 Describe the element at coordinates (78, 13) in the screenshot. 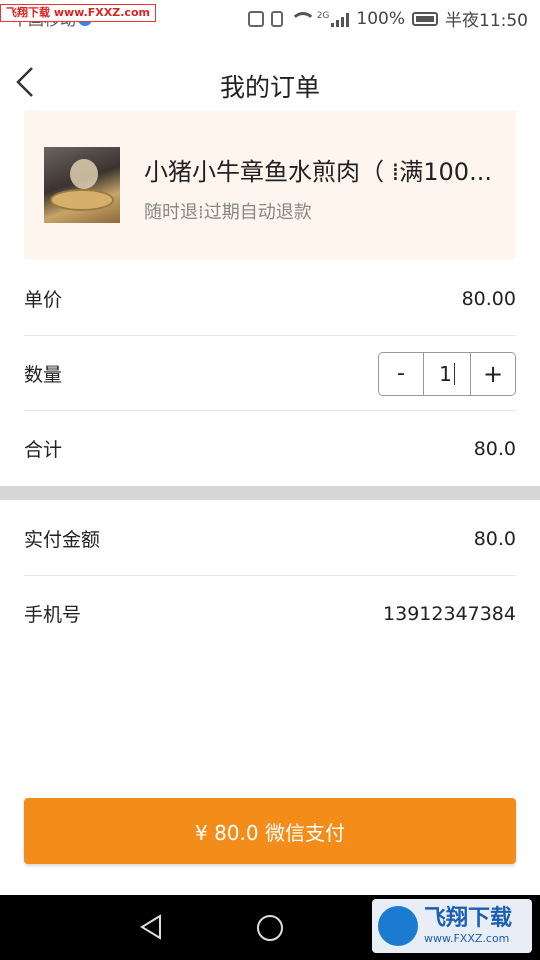

I see `watermark-badge: 飞翔下载 www.FXXZ.com` at that location.